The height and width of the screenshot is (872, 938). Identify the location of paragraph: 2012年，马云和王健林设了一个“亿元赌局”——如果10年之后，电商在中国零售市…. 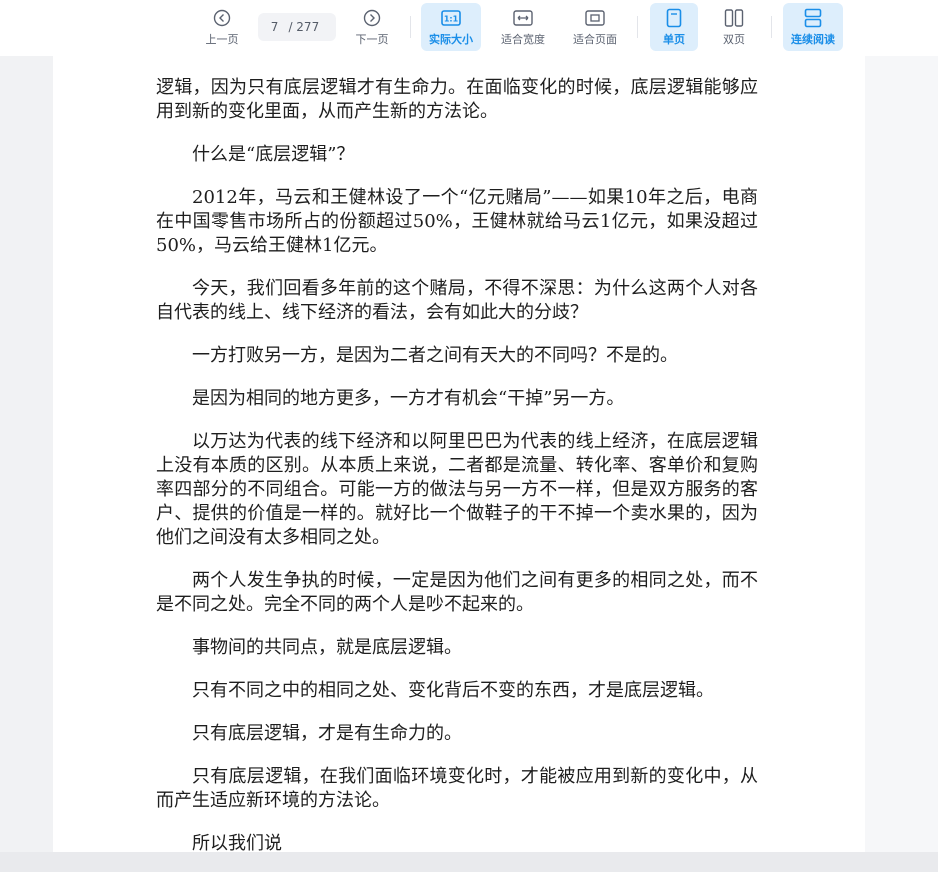
(457, 221).